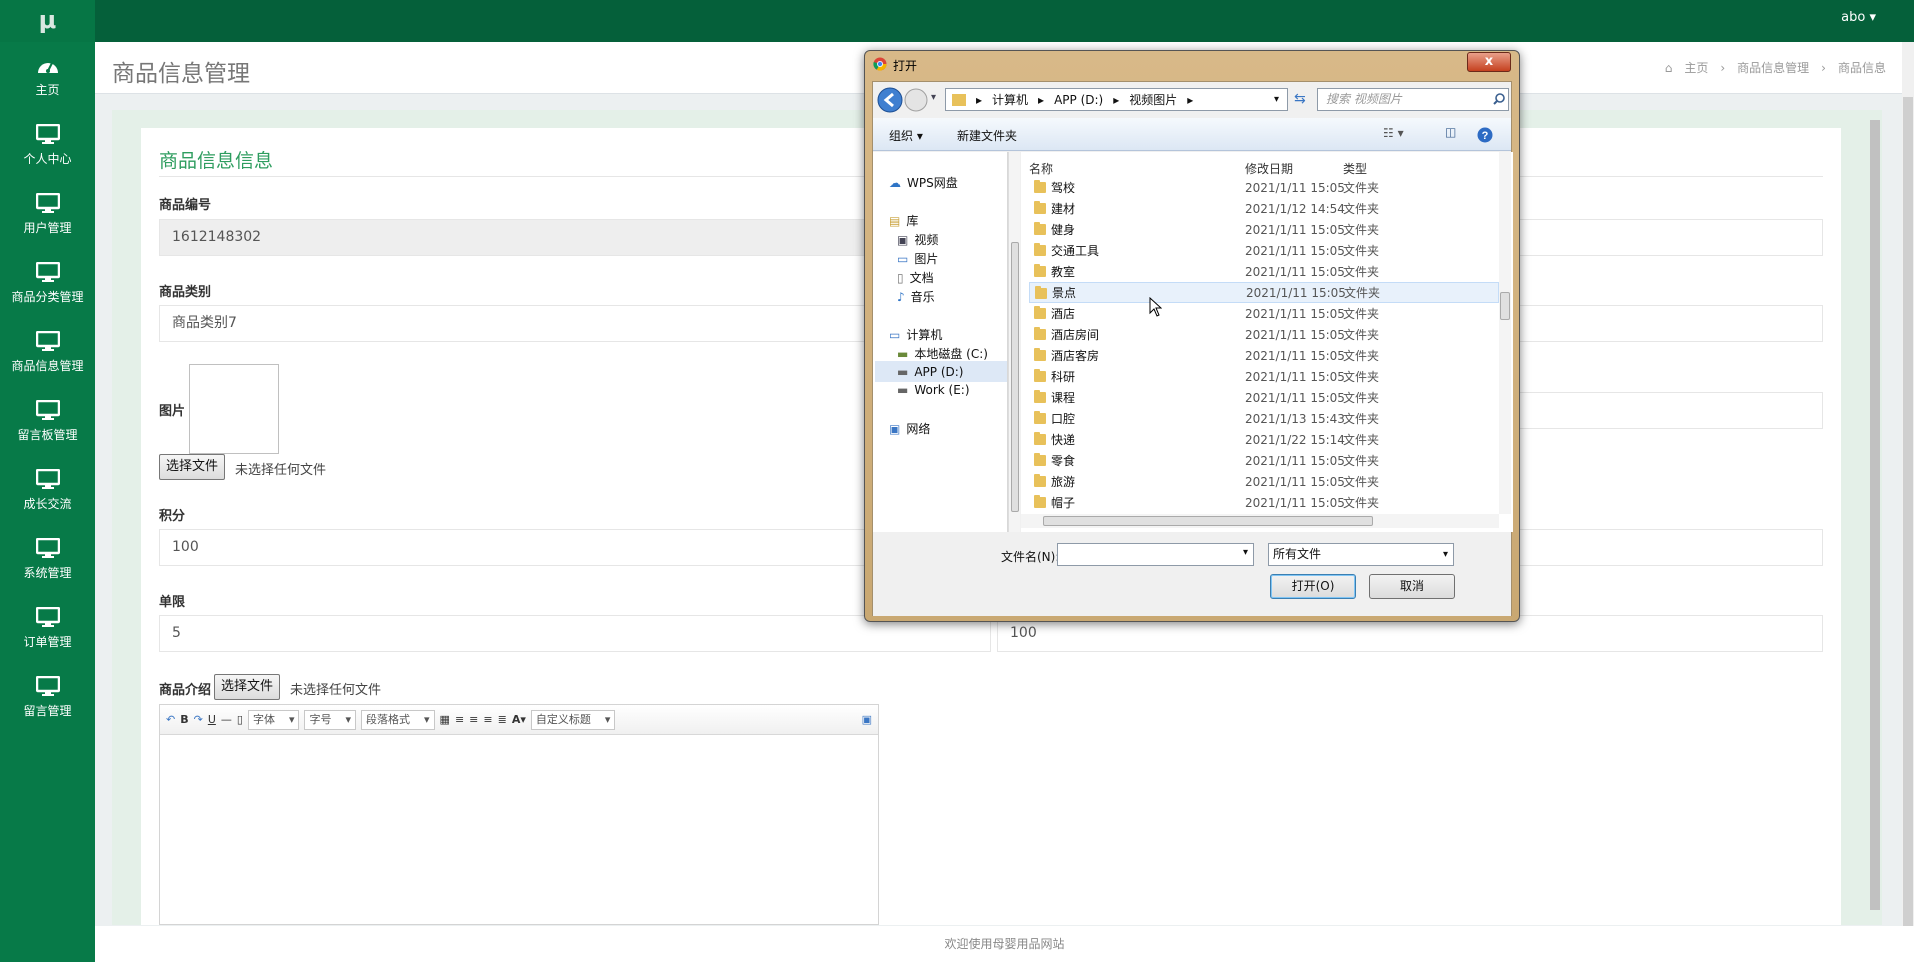 The width and height of the screenshot is (1914, 962). What do you see at coordinates (1264, 334) in the screenshot?
I see `file-row: 酒店房间 2021/1/11 15:05 文件夹` at bounding box center [1264, 334].